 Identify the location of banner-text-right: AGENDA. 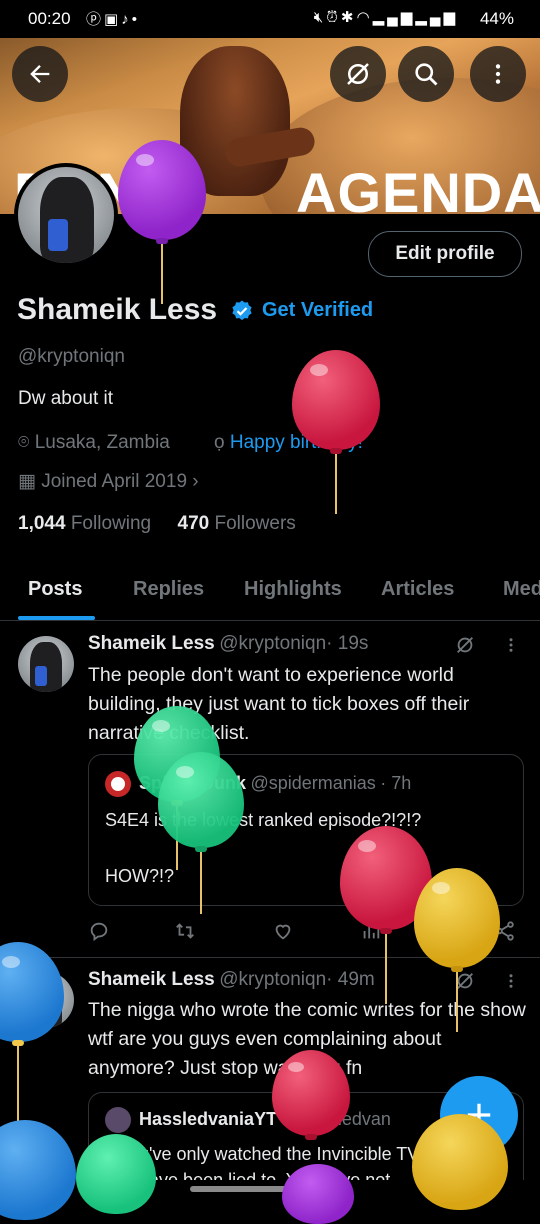
(418, 187).